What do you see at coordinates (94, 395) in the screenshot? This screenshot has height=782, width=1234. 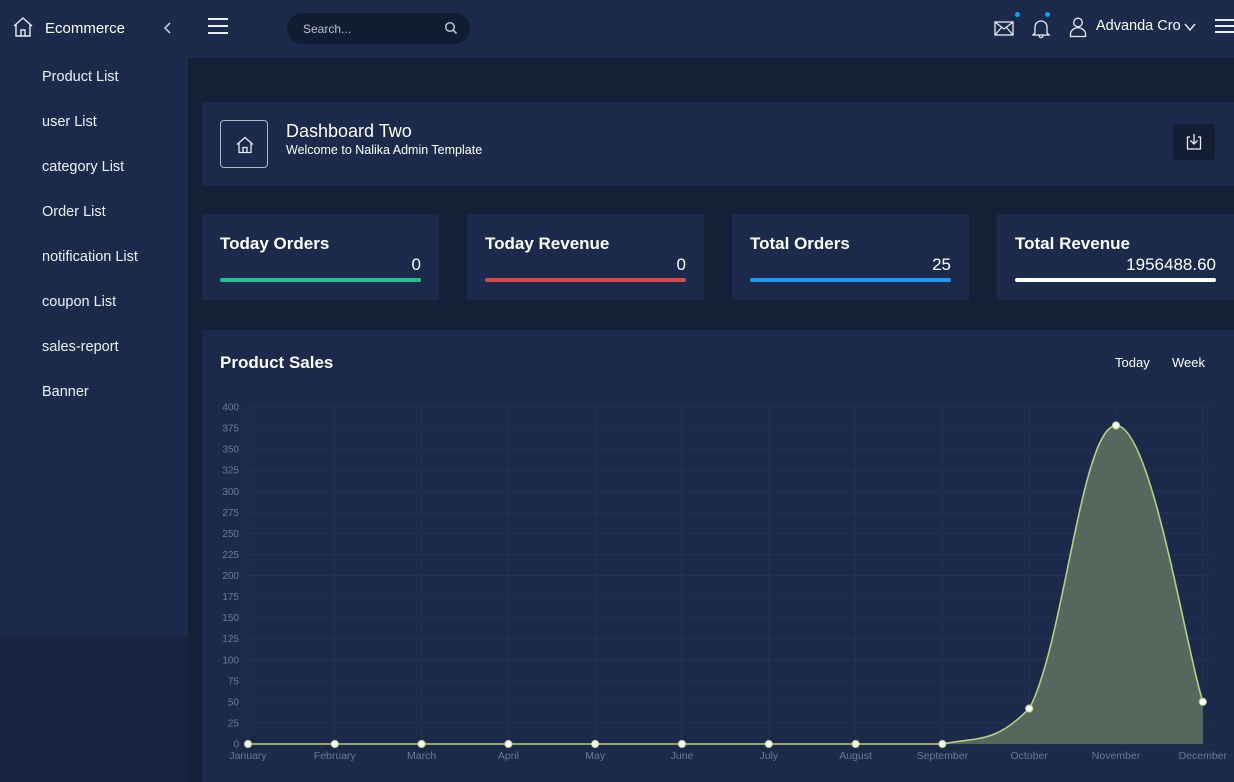 I see `sidebar-item-banner: Banner` at bounding box center [94, 395].